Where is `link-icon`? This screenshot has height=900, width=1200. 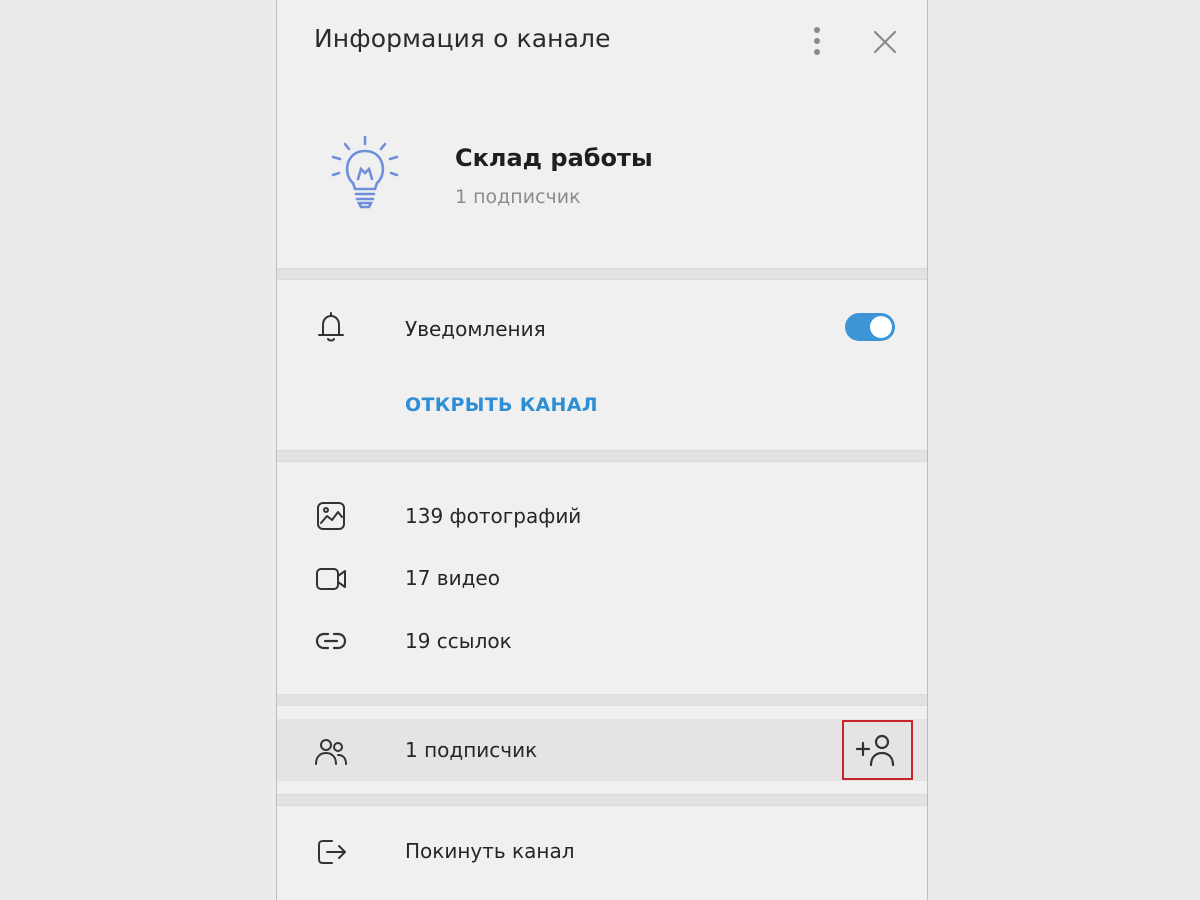 link-icon is located at coordinates (331, 641).